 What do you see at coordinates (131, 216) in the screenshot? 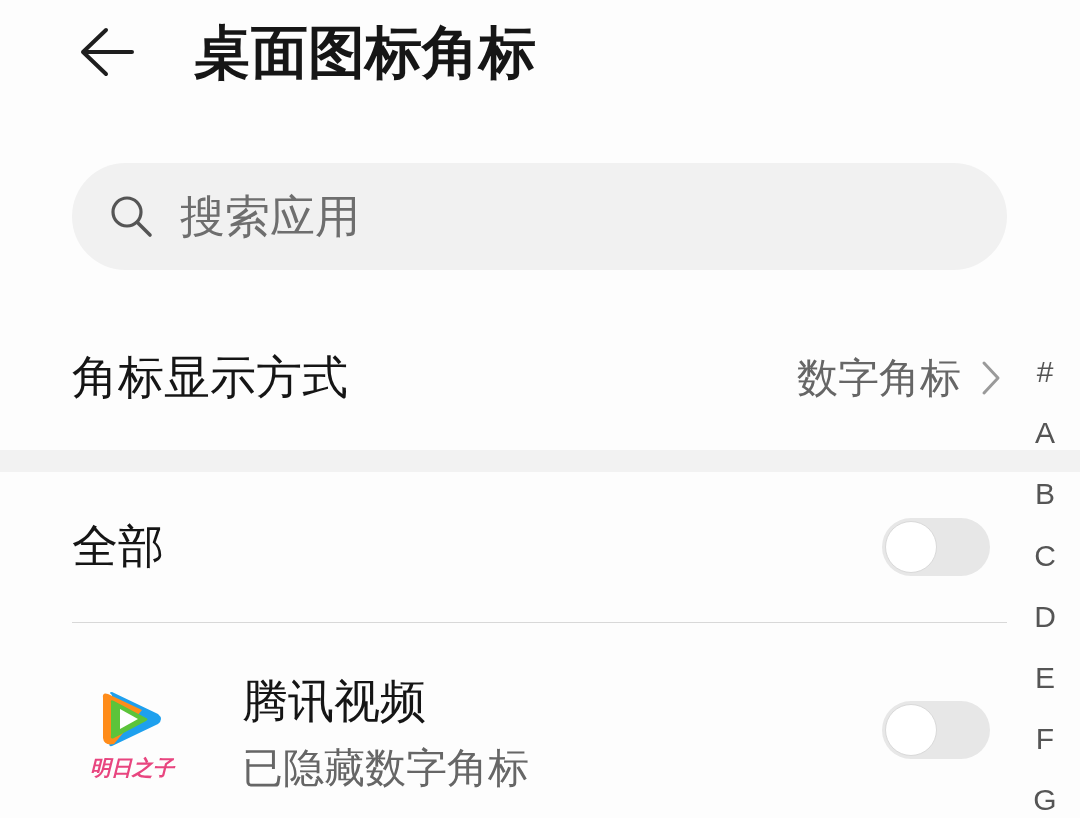
I see `search-icon` at bounding box center [131, 216].